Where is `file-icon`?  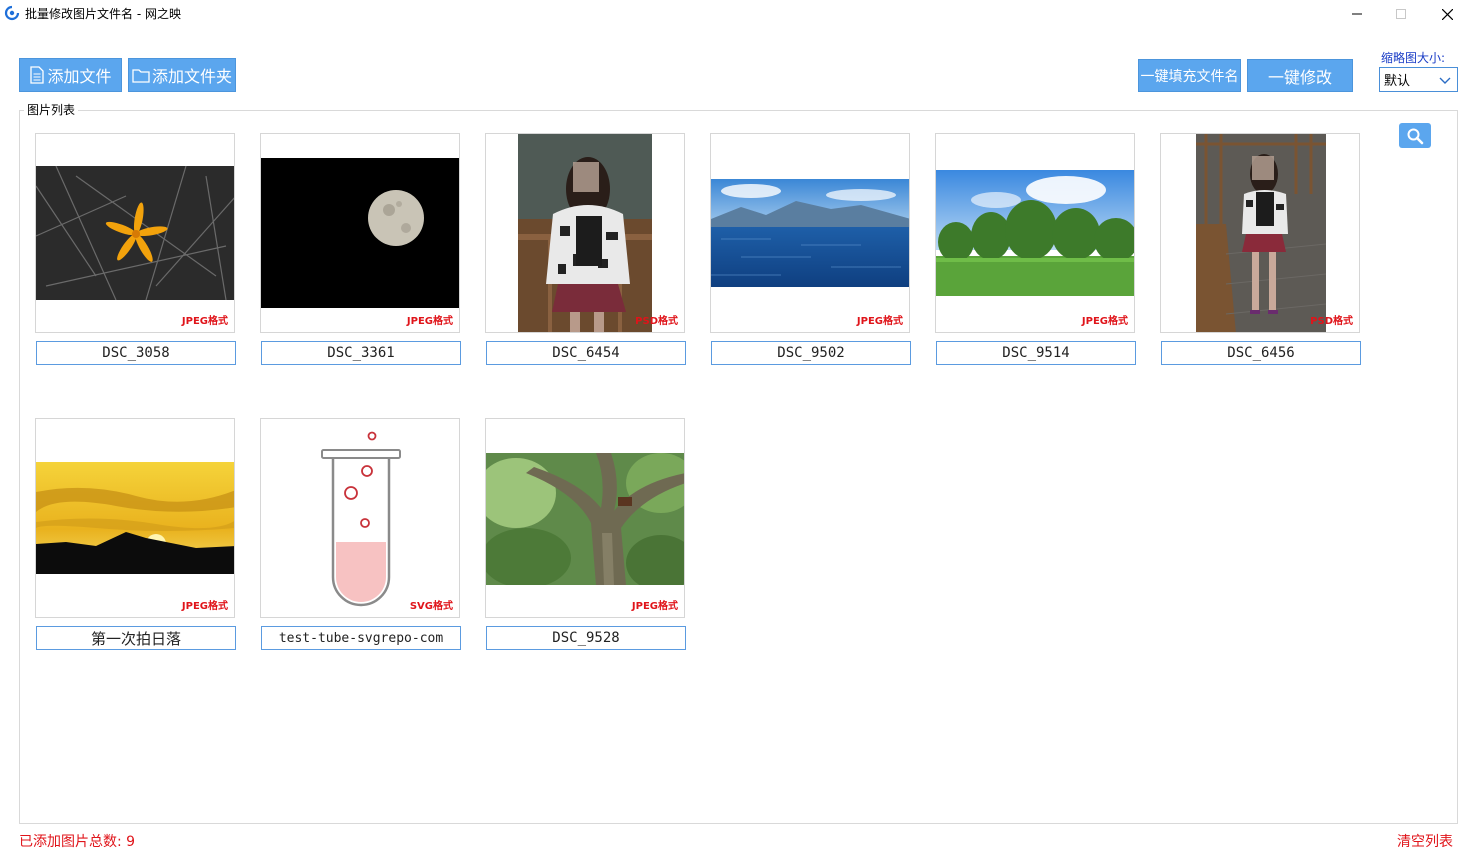 file-icon is located at coordinates (37, 75).